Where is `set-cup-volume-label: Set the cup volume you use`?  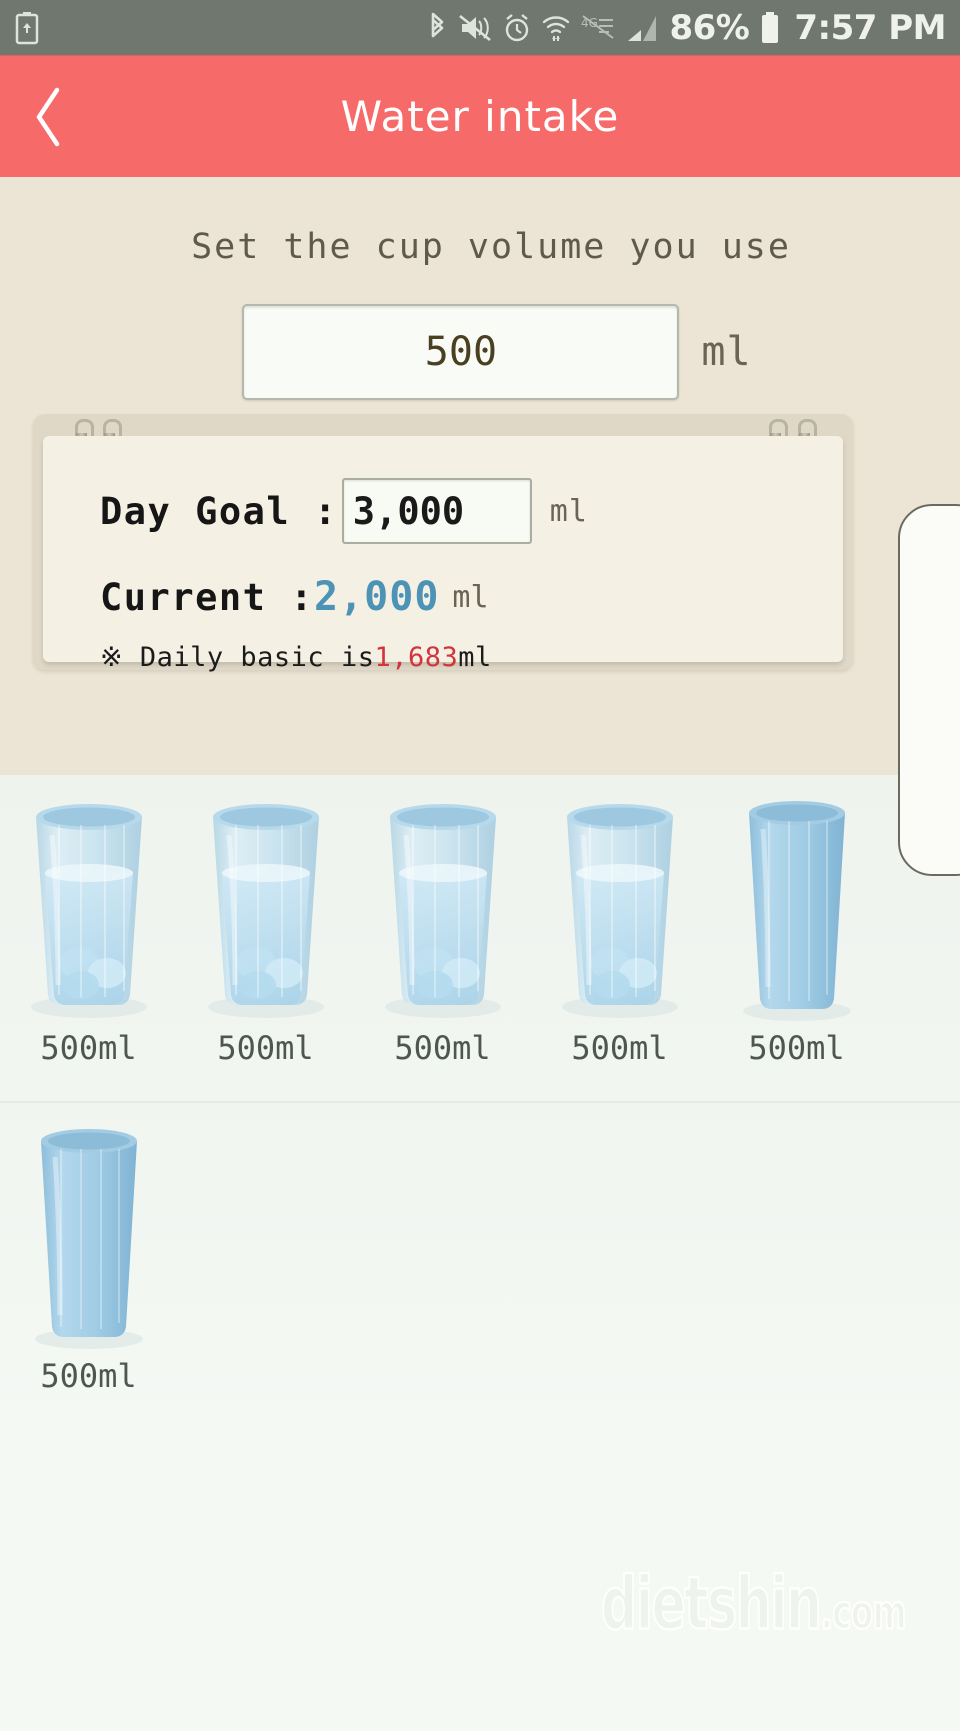
set-cup-volume-label: Set the cup volume you use is located at coordinates (491, 247).